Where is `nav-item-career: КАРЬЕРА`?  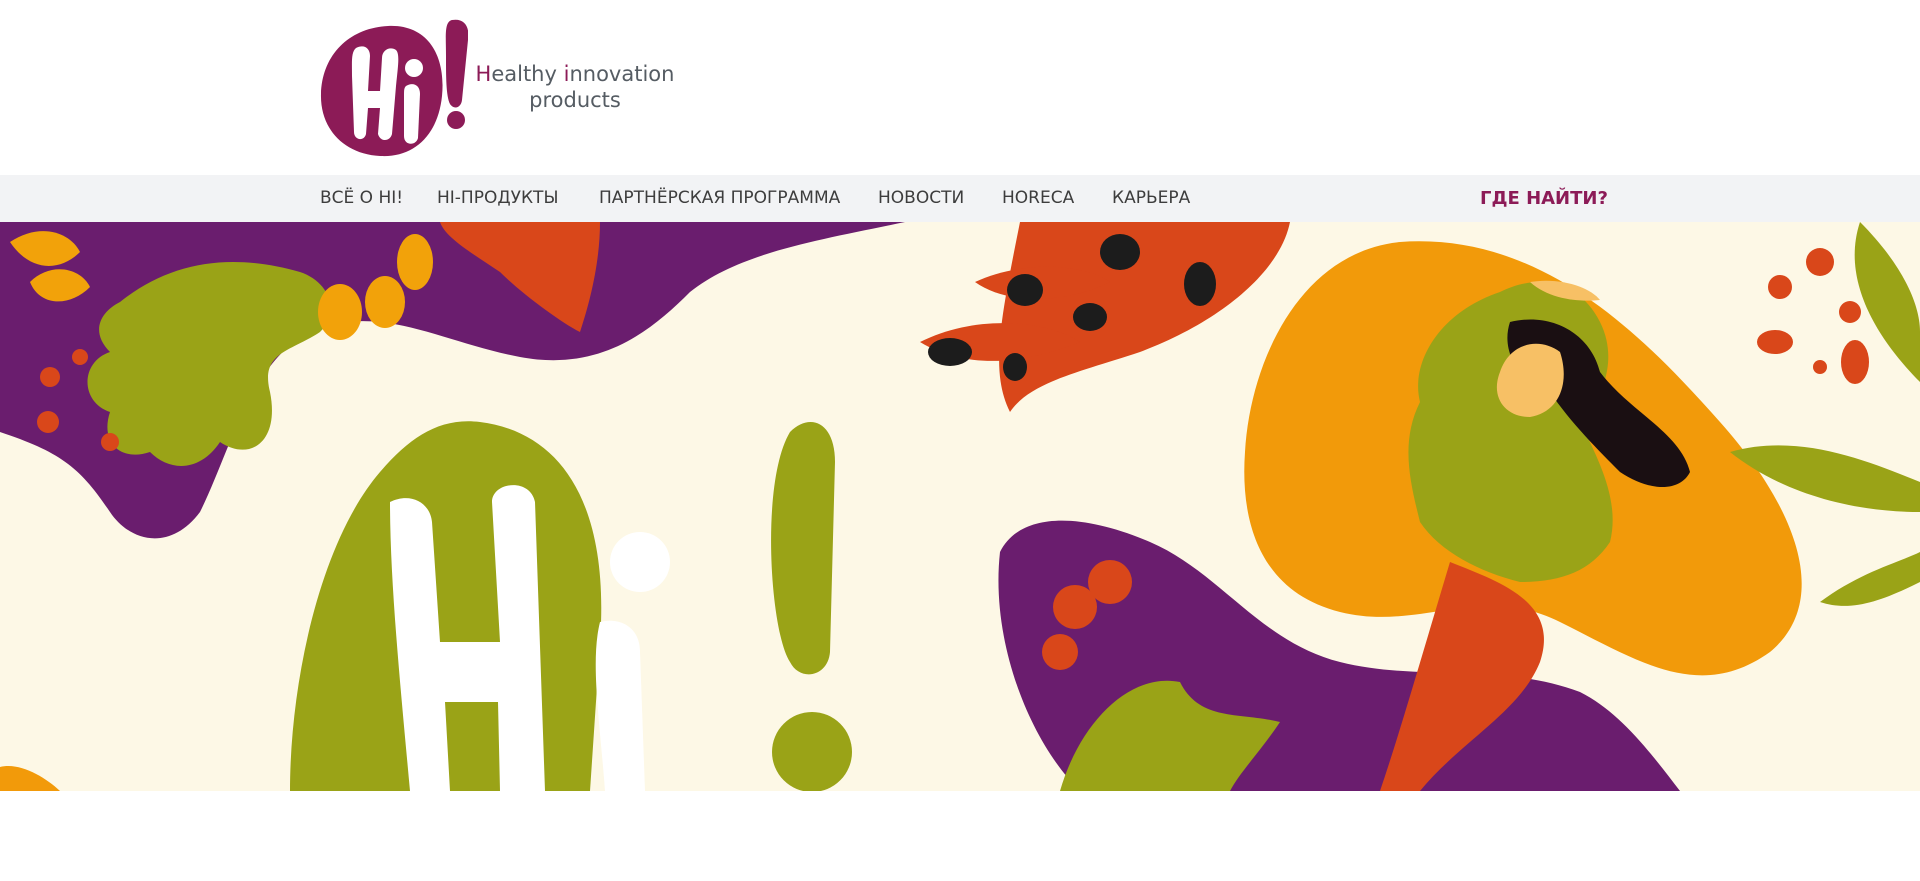 nav-item-career: КАРЬЕРА is located at coordinates (1151, 198).